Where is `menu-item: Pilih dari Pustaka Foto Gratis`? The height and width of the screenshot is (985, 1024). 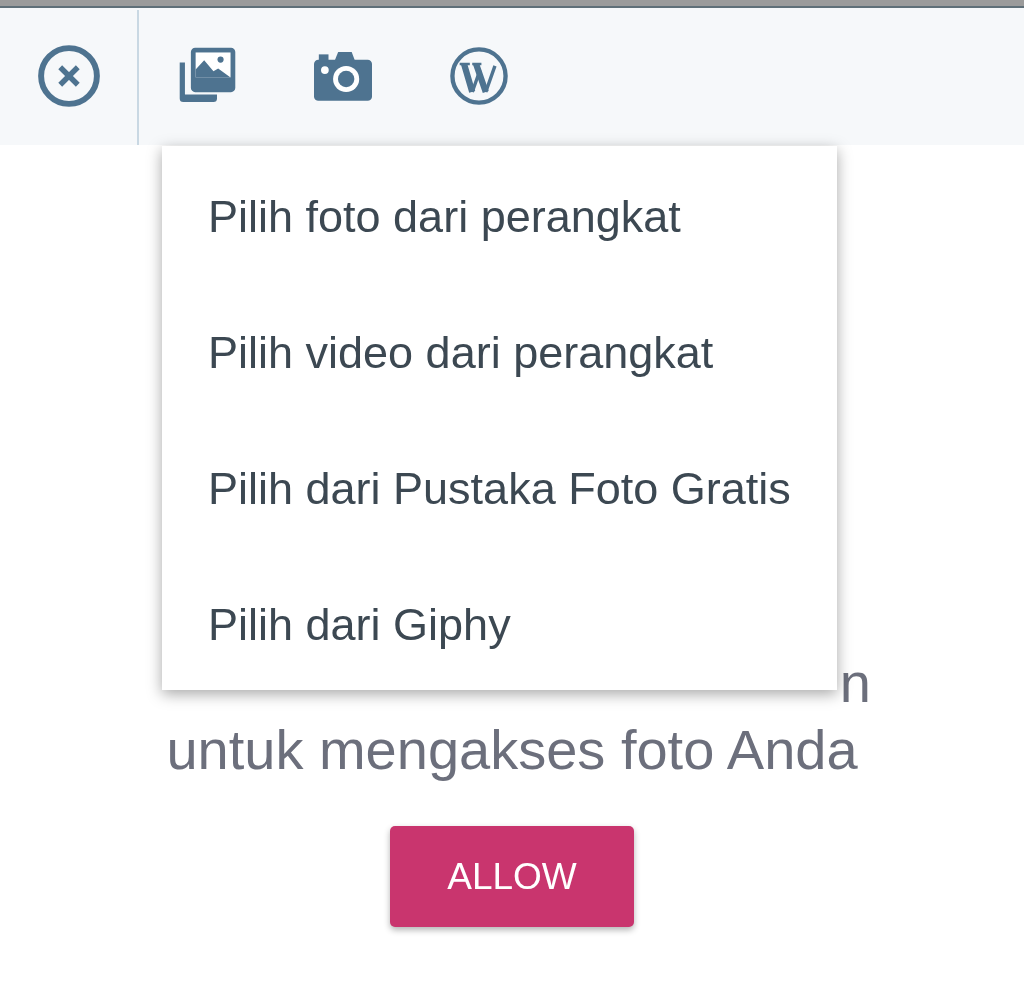 menu-item: Pilih dari Pustaka Foto Gratis is located at coordinates (499, 489).